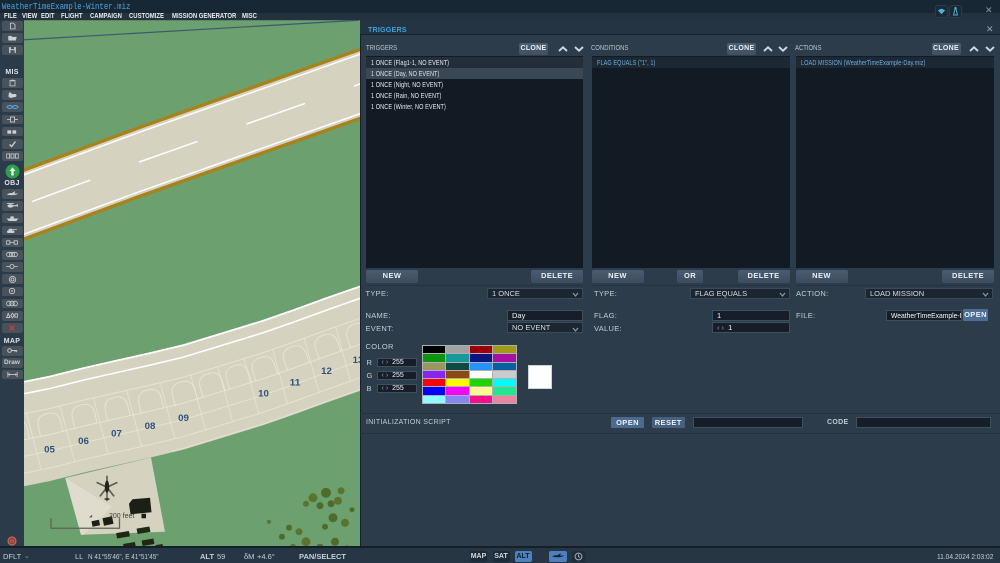 Image resolution: width=1000 pixels, height=563 pixels. What do you see at coordinates (326, 371) in the screenshot?
I see `svg-text: 12` at bounding box center [326, 371].